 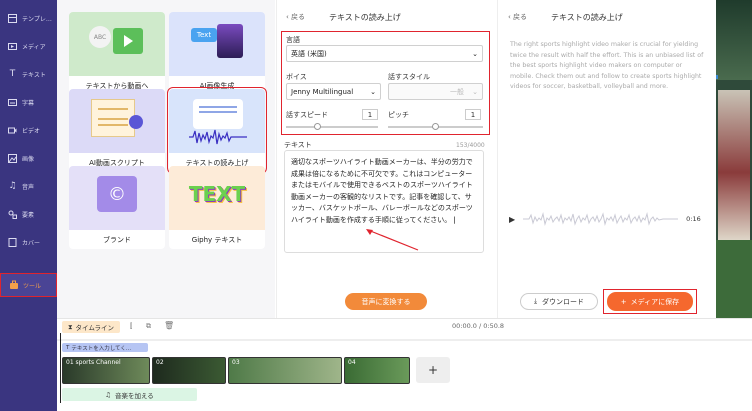 I want to click on sidebar-item-label: テキスト, so click(x=34, y=75).